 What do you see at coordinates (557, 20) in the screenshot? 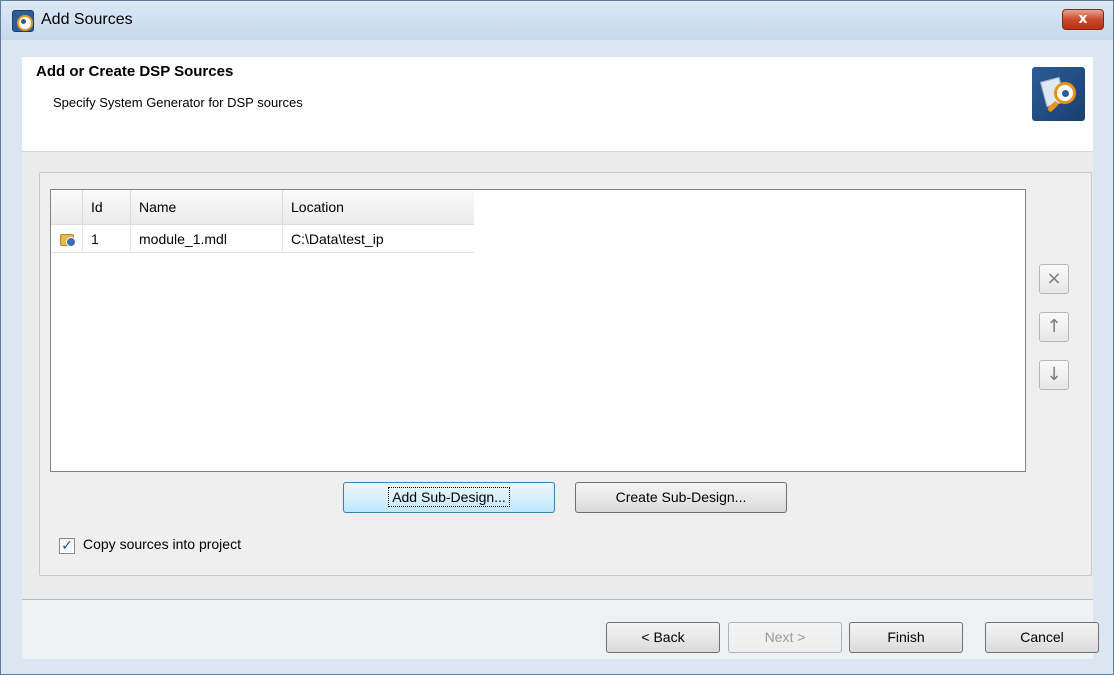
I see `title-bar: Add Sources x` at bounding box center [557, 20].